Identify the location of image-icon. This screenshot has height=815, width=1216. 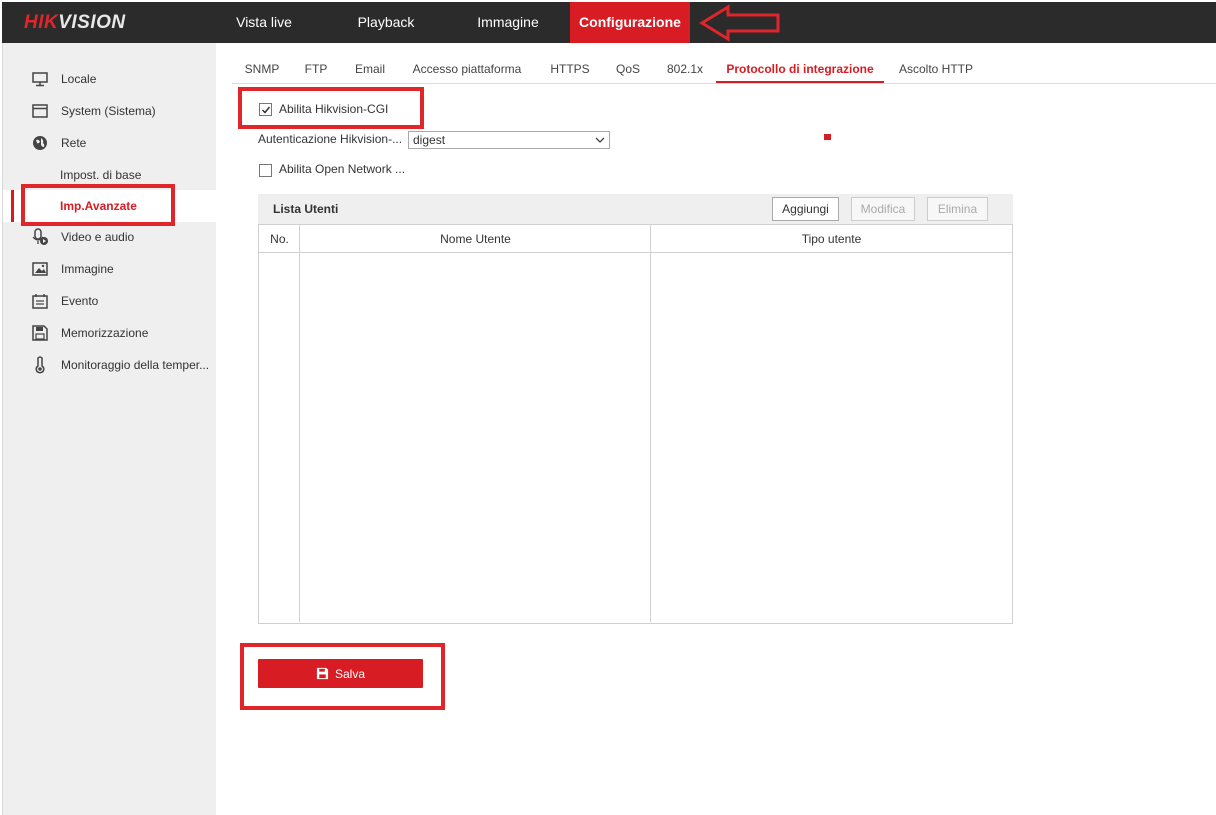
(40, 269).